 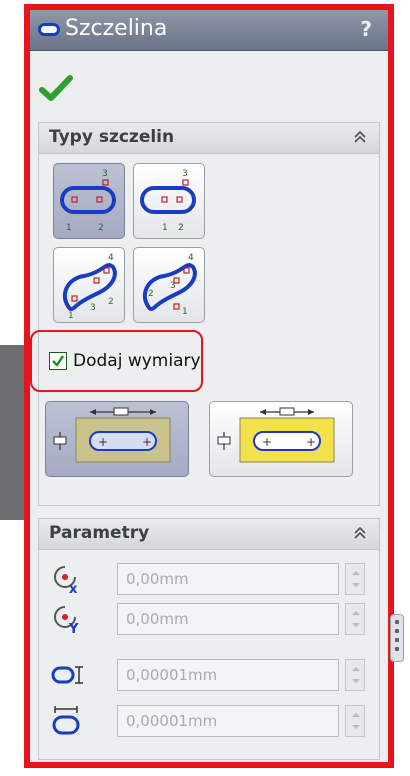 What do you see at coordinates (397, 638) in the screenshot?
I see `panel-resize-handle` at bounding box center [397, 638].